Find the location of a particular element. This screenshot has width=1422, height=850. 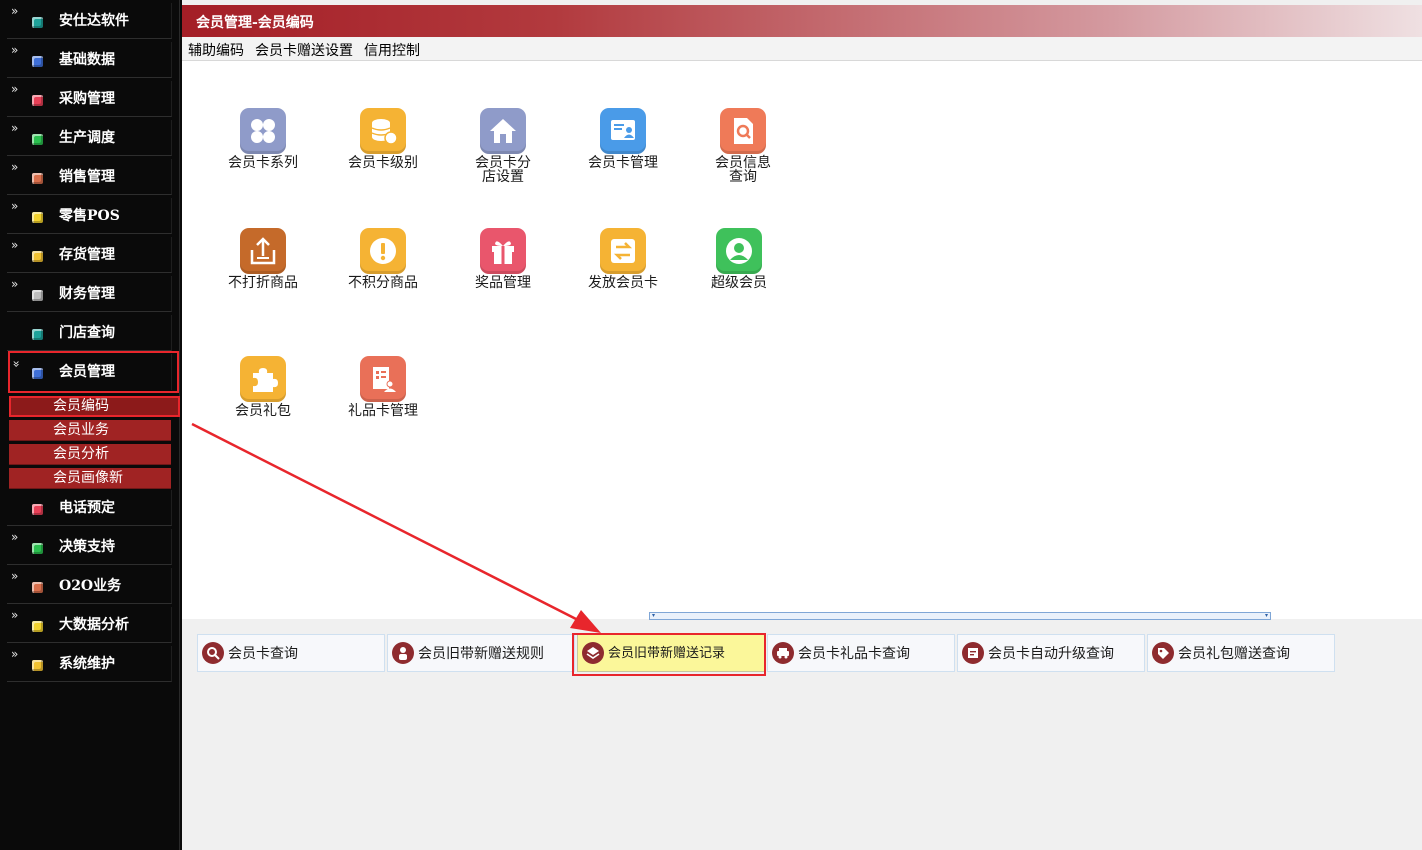

sidebar-item-store-query: 门店查询 is located at coordinates (89, 333).